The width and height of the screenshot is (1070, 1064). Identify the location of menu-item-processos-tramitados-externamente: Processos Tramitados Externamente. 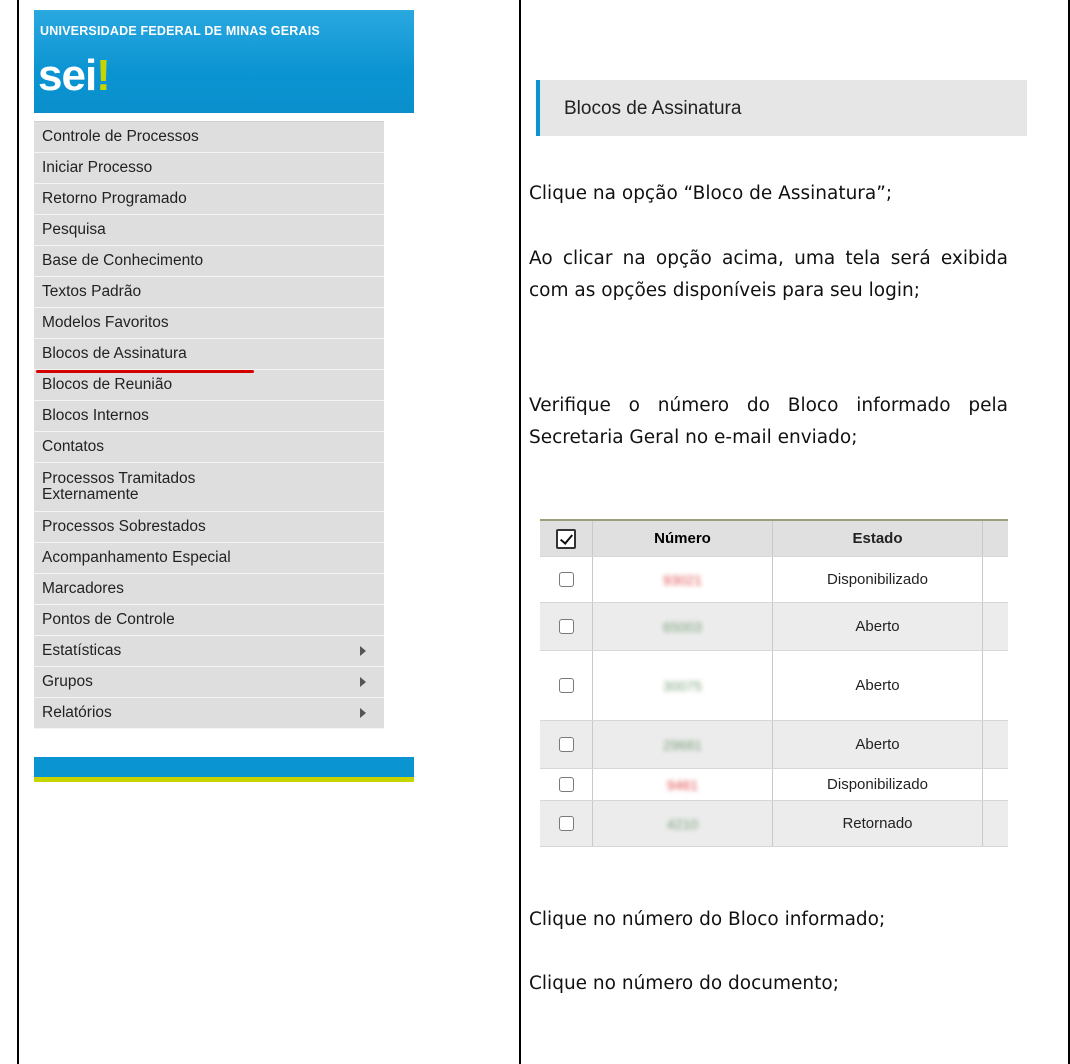
(209, 487).